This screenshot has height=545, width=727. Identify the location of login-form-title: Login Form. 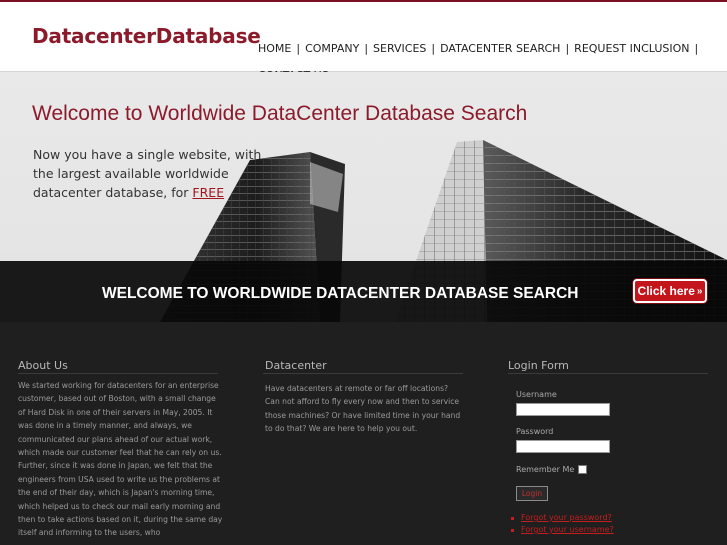
(538, 365).